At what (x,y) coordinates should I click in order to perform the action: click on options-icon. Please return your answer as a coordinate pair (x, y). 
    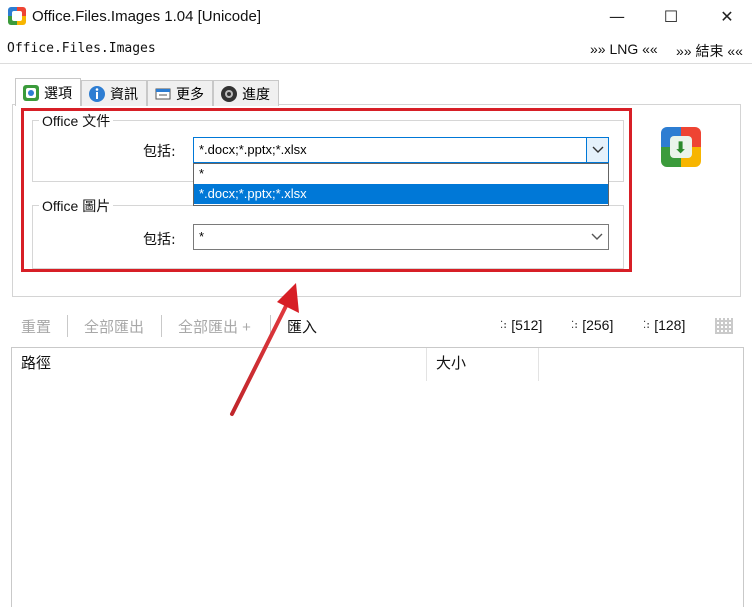
    Looking at the image, I should click on (31, 93).